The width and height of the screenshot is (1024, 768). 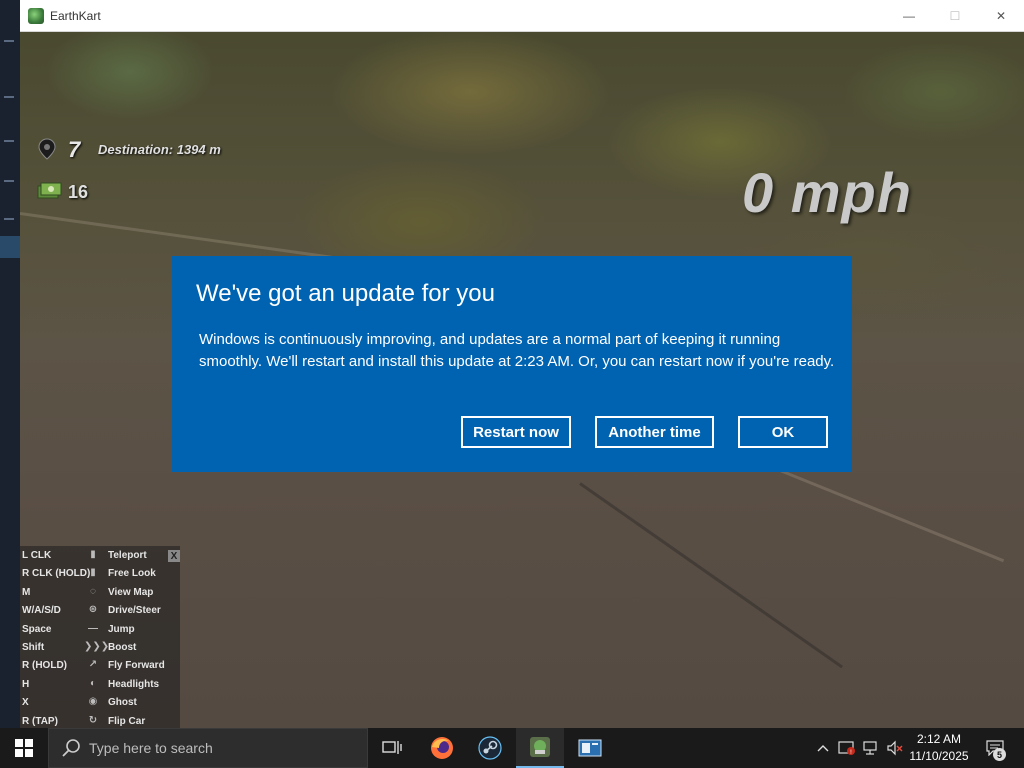 What do you see at coordinates (151, 748) in the screenshot?
I see `search-placeholder: Type here to search` at bounding box center [151, 748].